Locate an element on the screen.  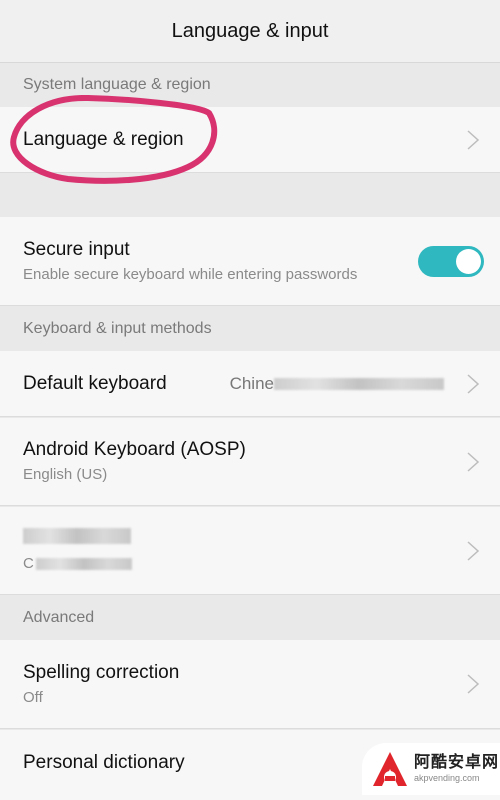
page-title: Language & input is located at coordinates (250, 30).